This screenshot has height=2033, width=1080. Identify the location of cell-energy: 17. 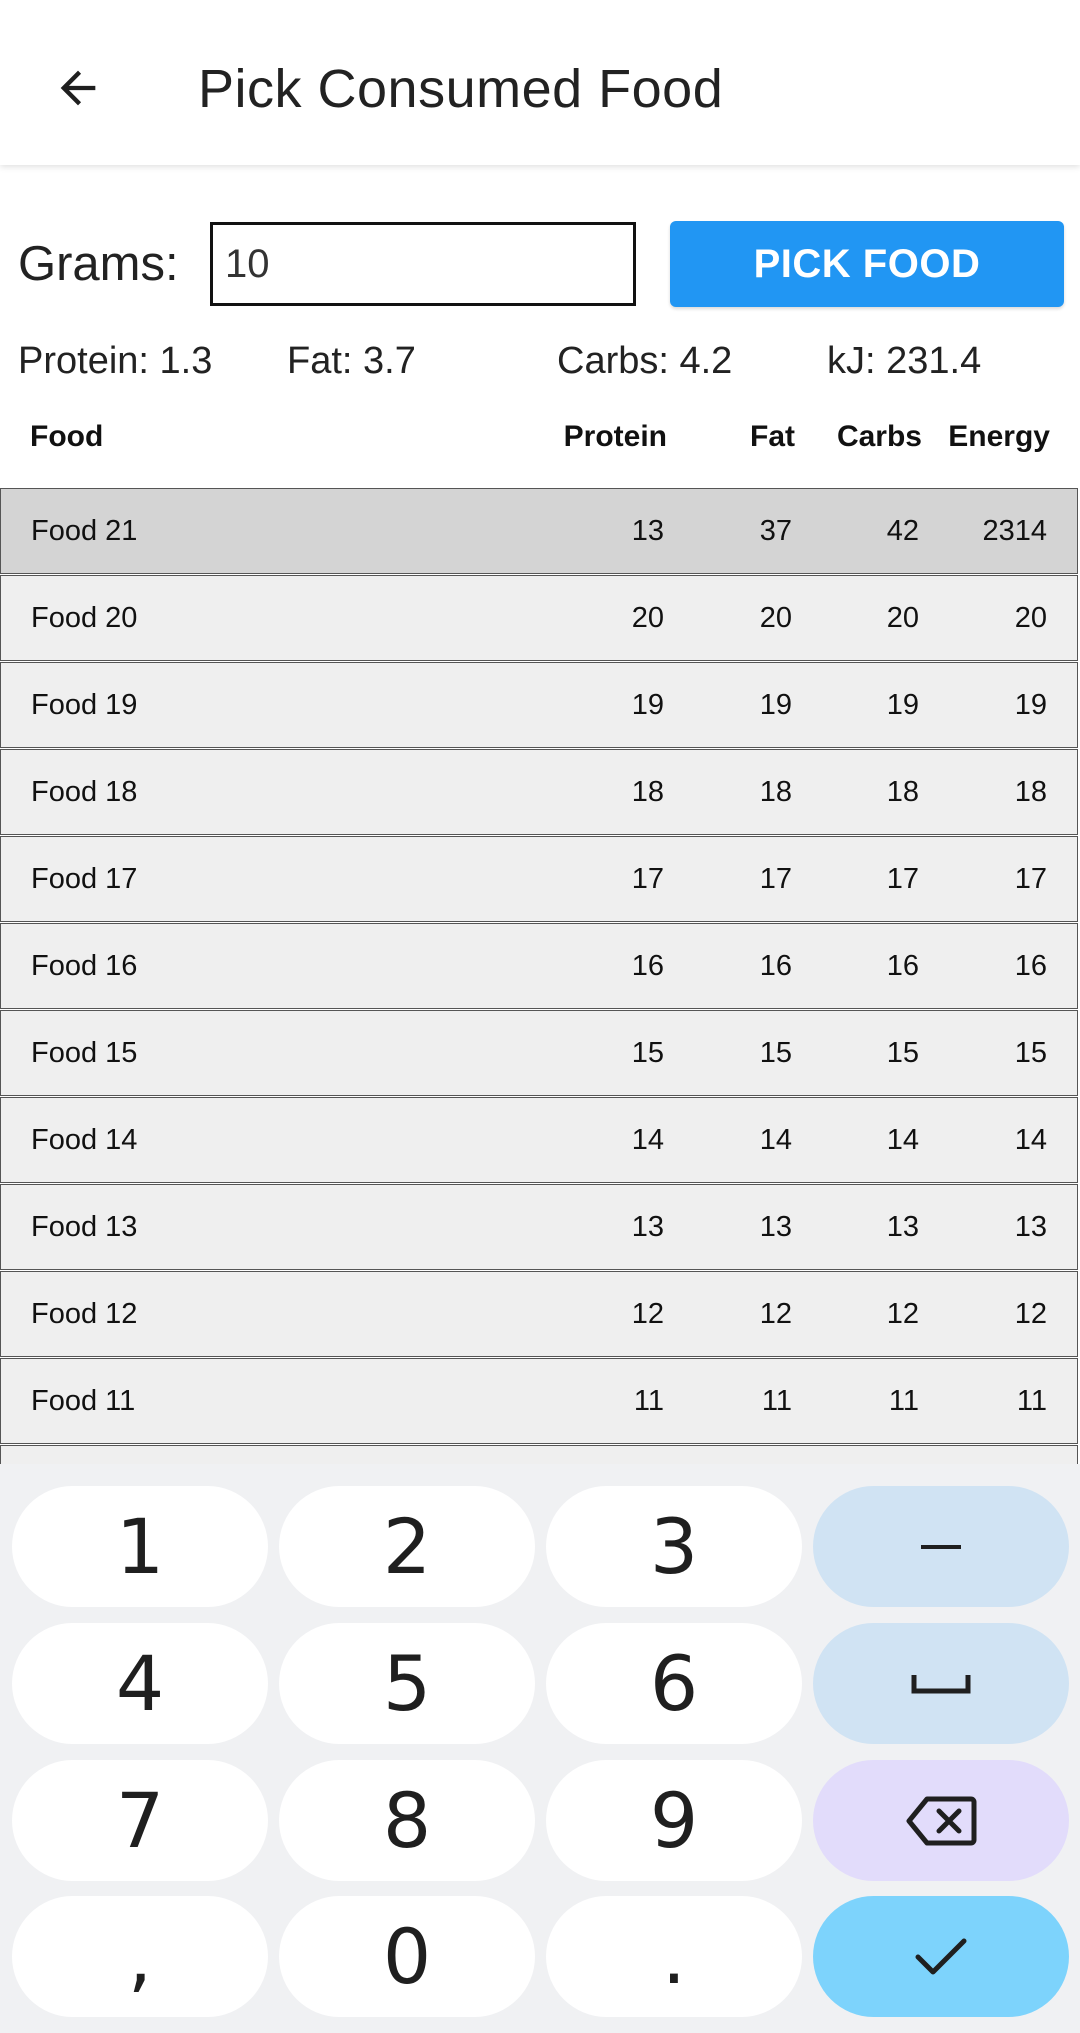
(1030, 879).